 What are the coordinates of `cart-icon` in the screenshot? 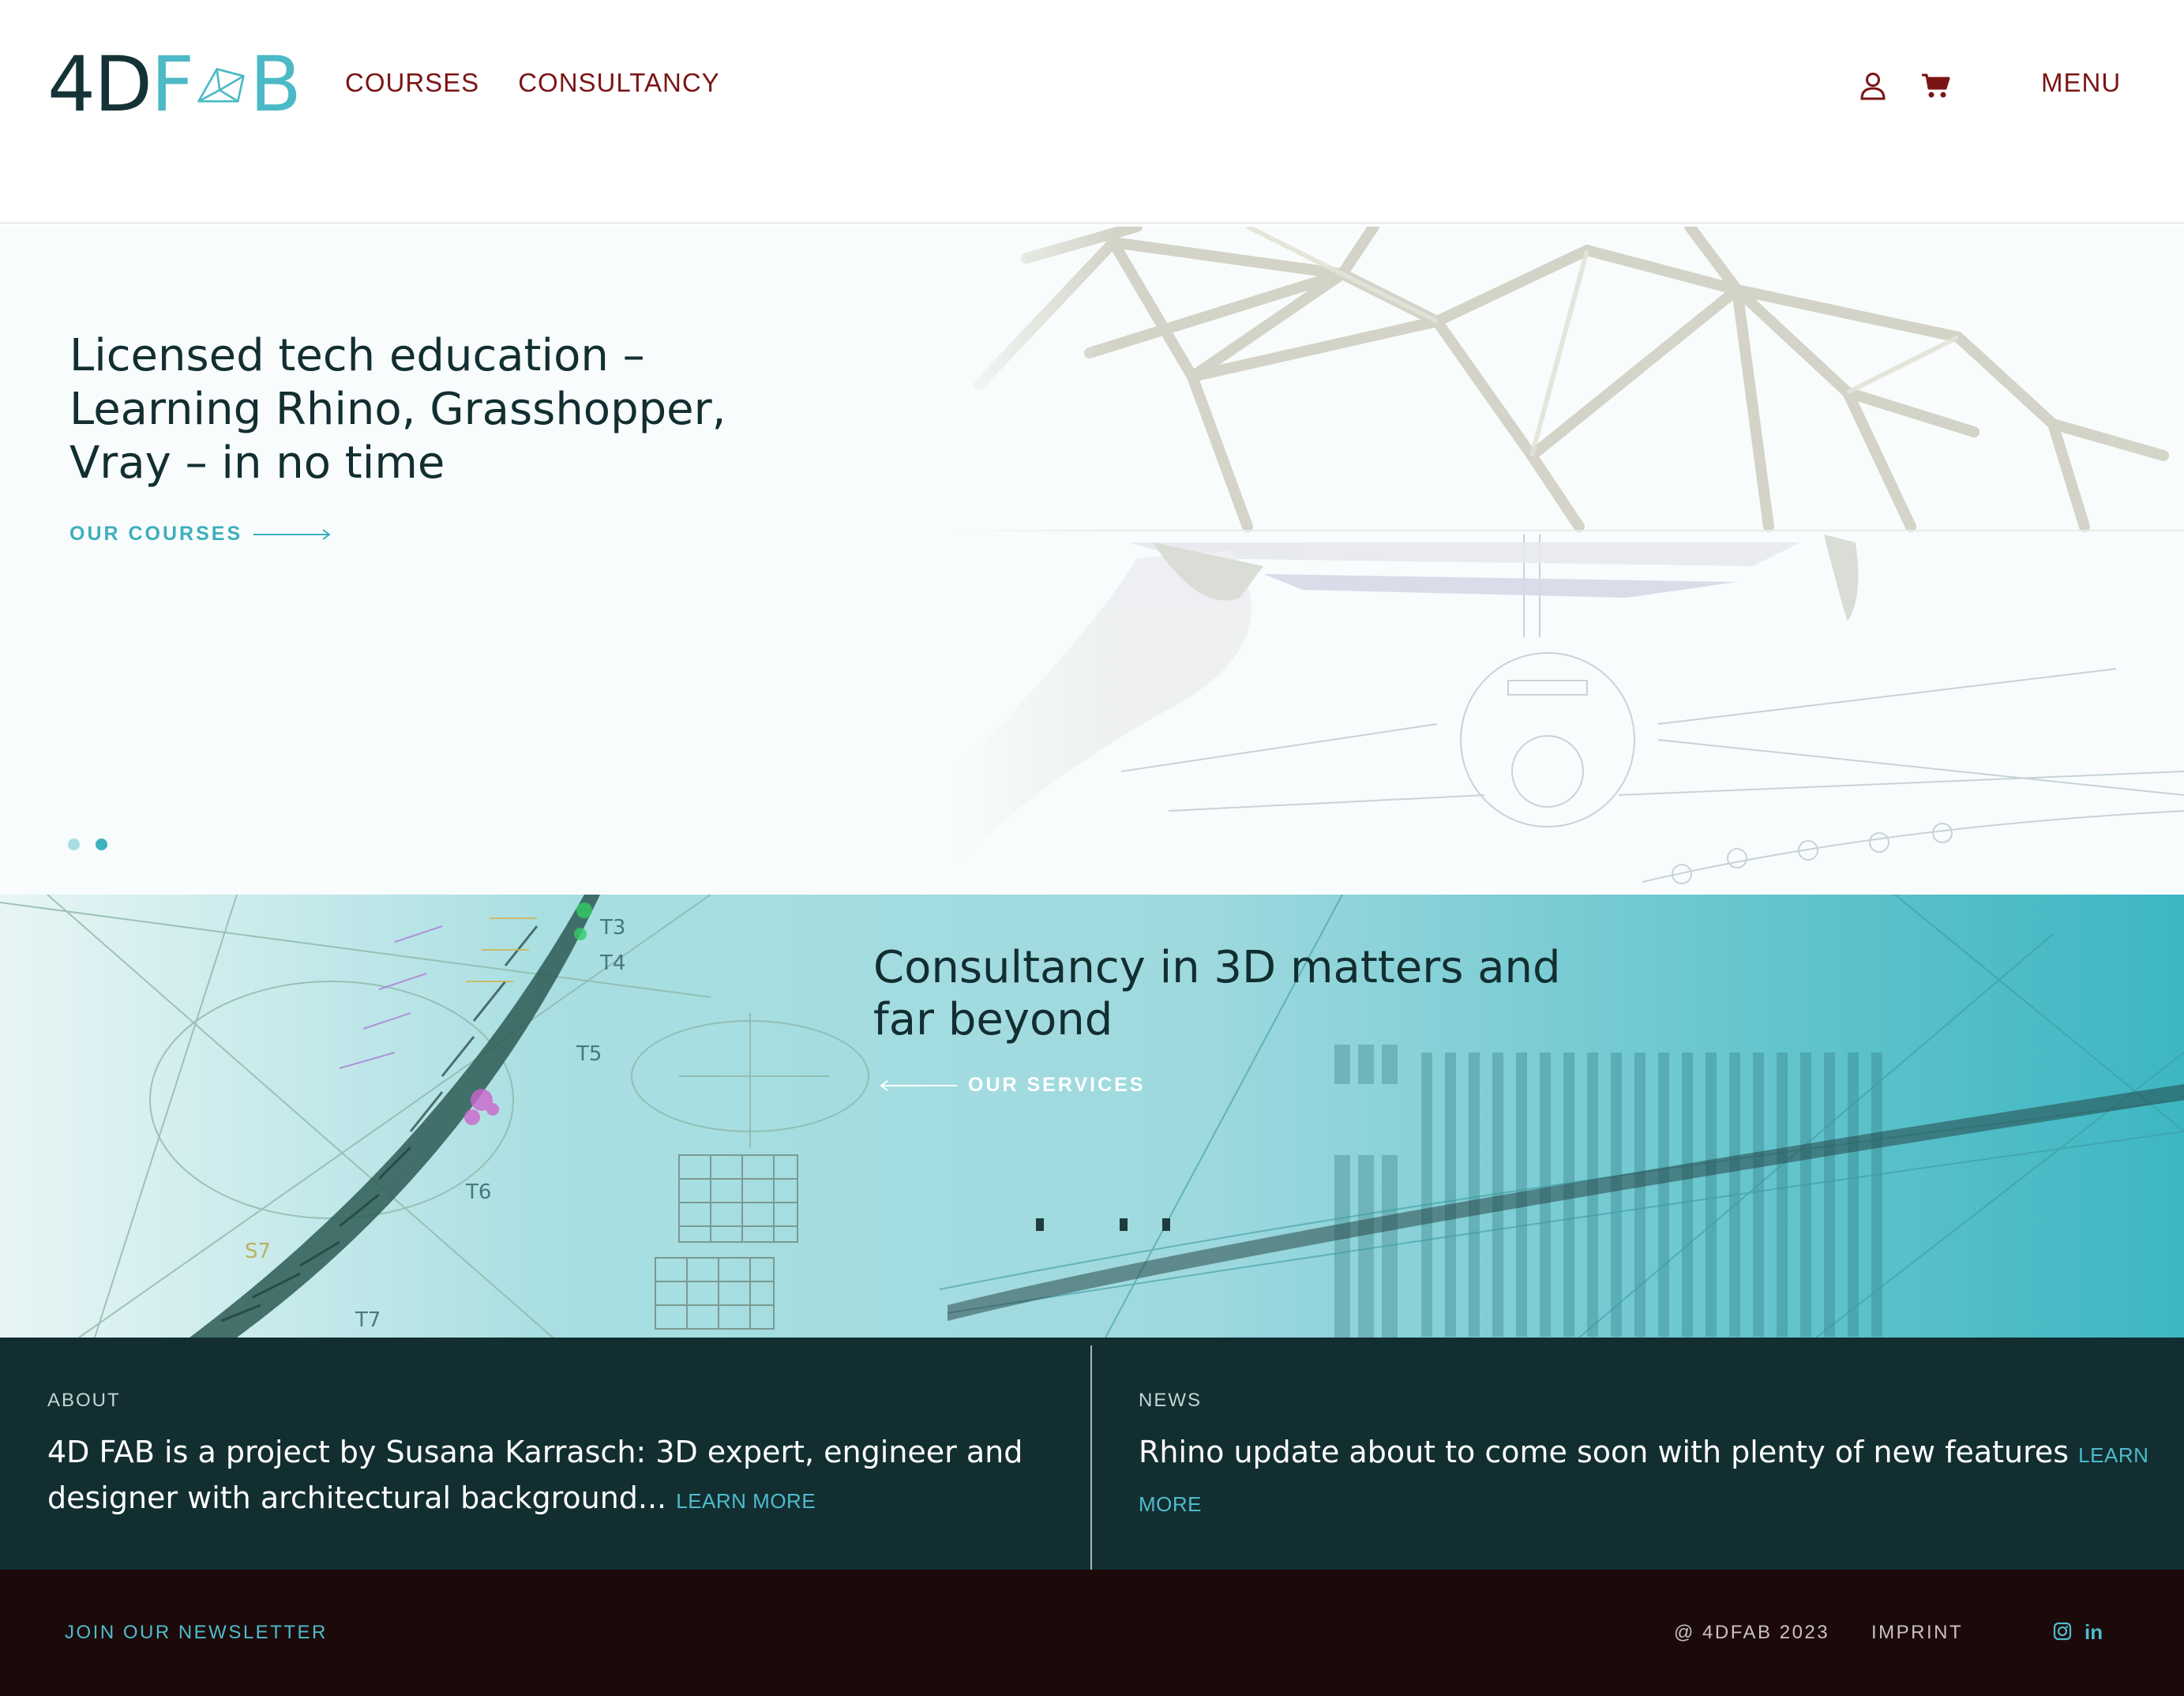 It's located at (1936, 86).